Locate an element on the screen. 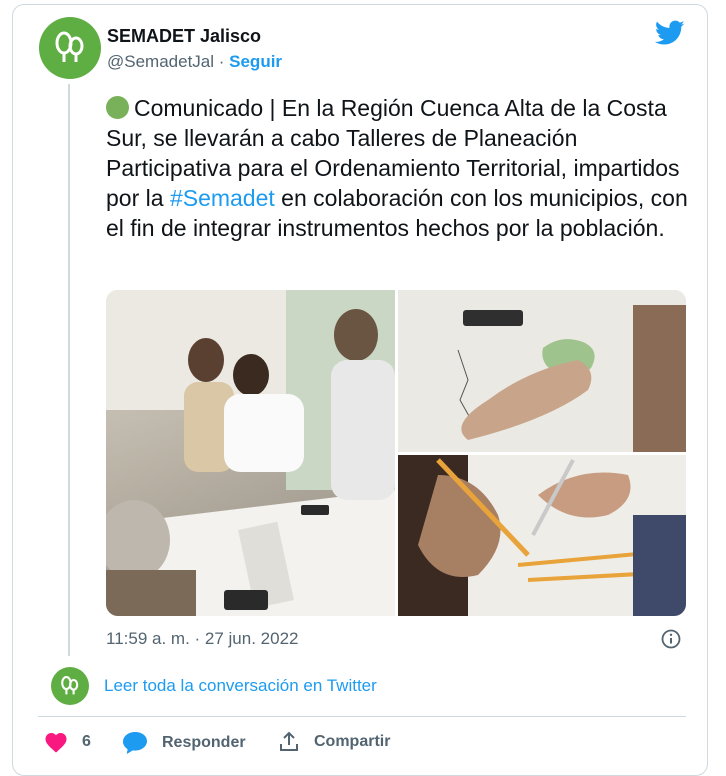  reply-label: Responder is located at coordinates (204, 742).